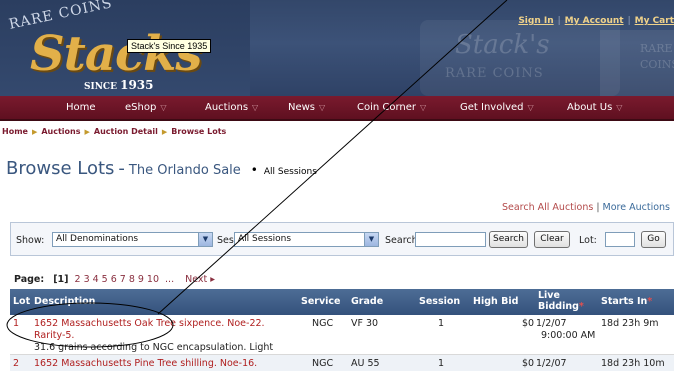 Image resolution: width=674 pixels, height=371 pixels. Describe the element at coordinates (153, 279) in the screenshot. I see `page-link: 10` at that location.